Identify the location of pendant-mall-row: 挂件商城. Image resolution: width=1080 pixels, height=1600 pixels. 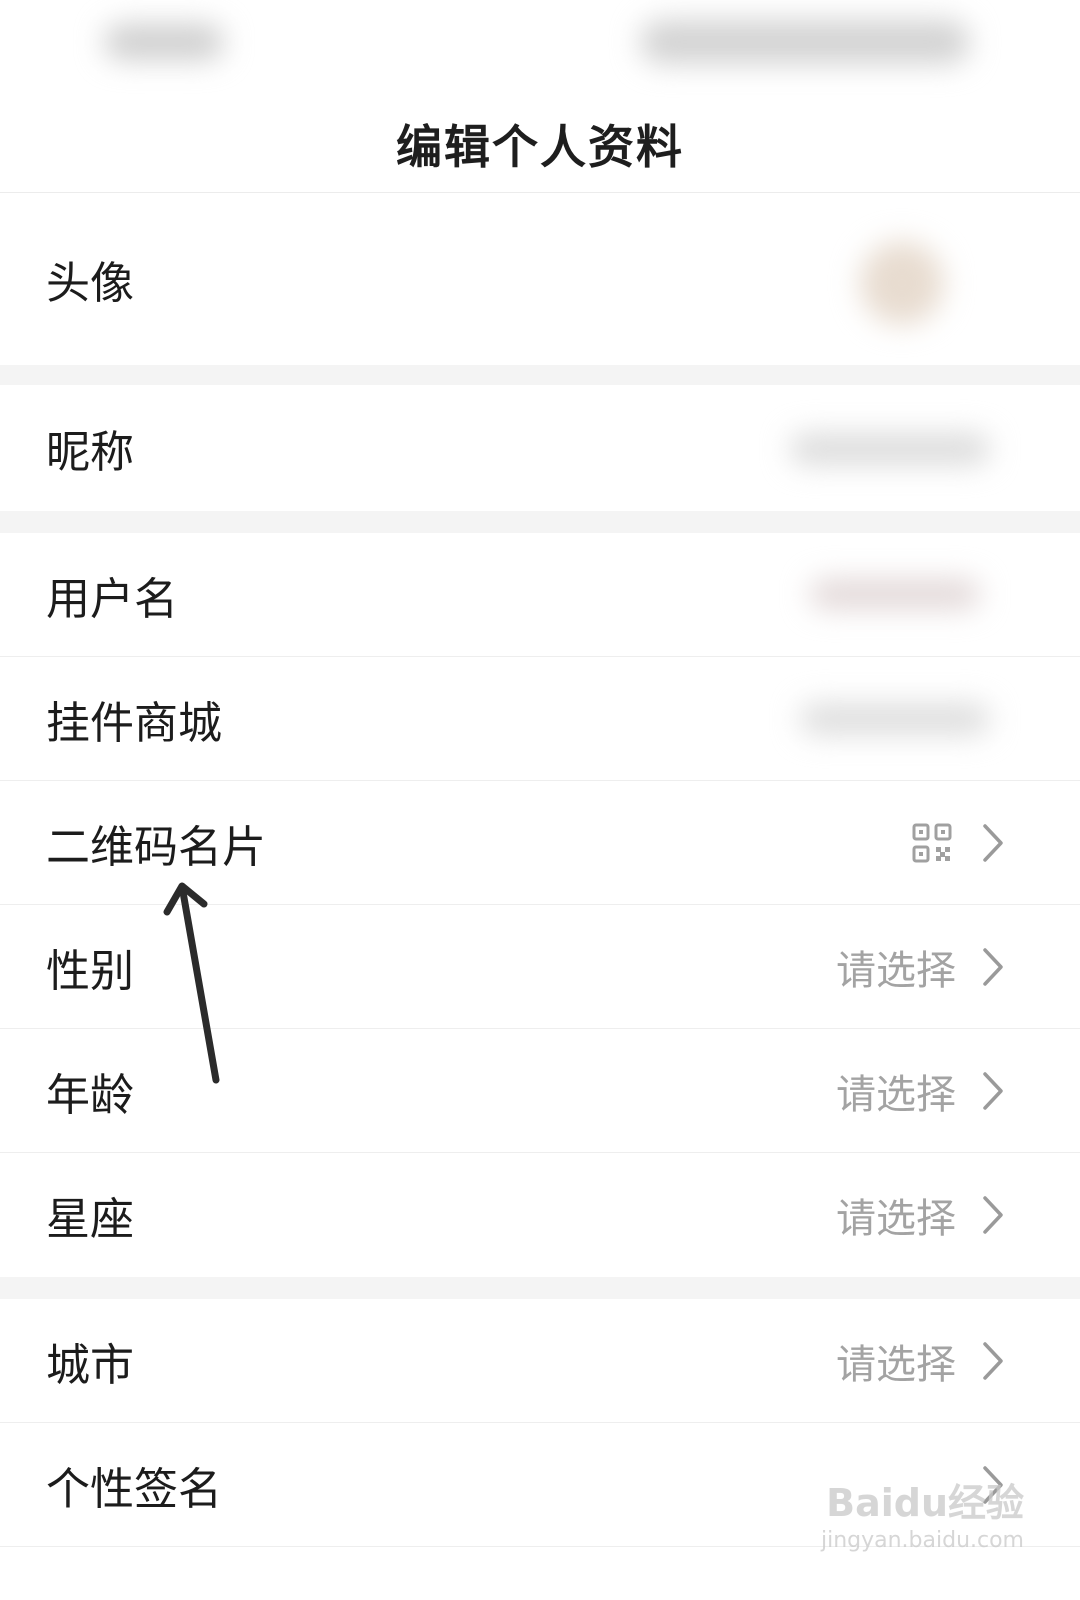
(540, 719).